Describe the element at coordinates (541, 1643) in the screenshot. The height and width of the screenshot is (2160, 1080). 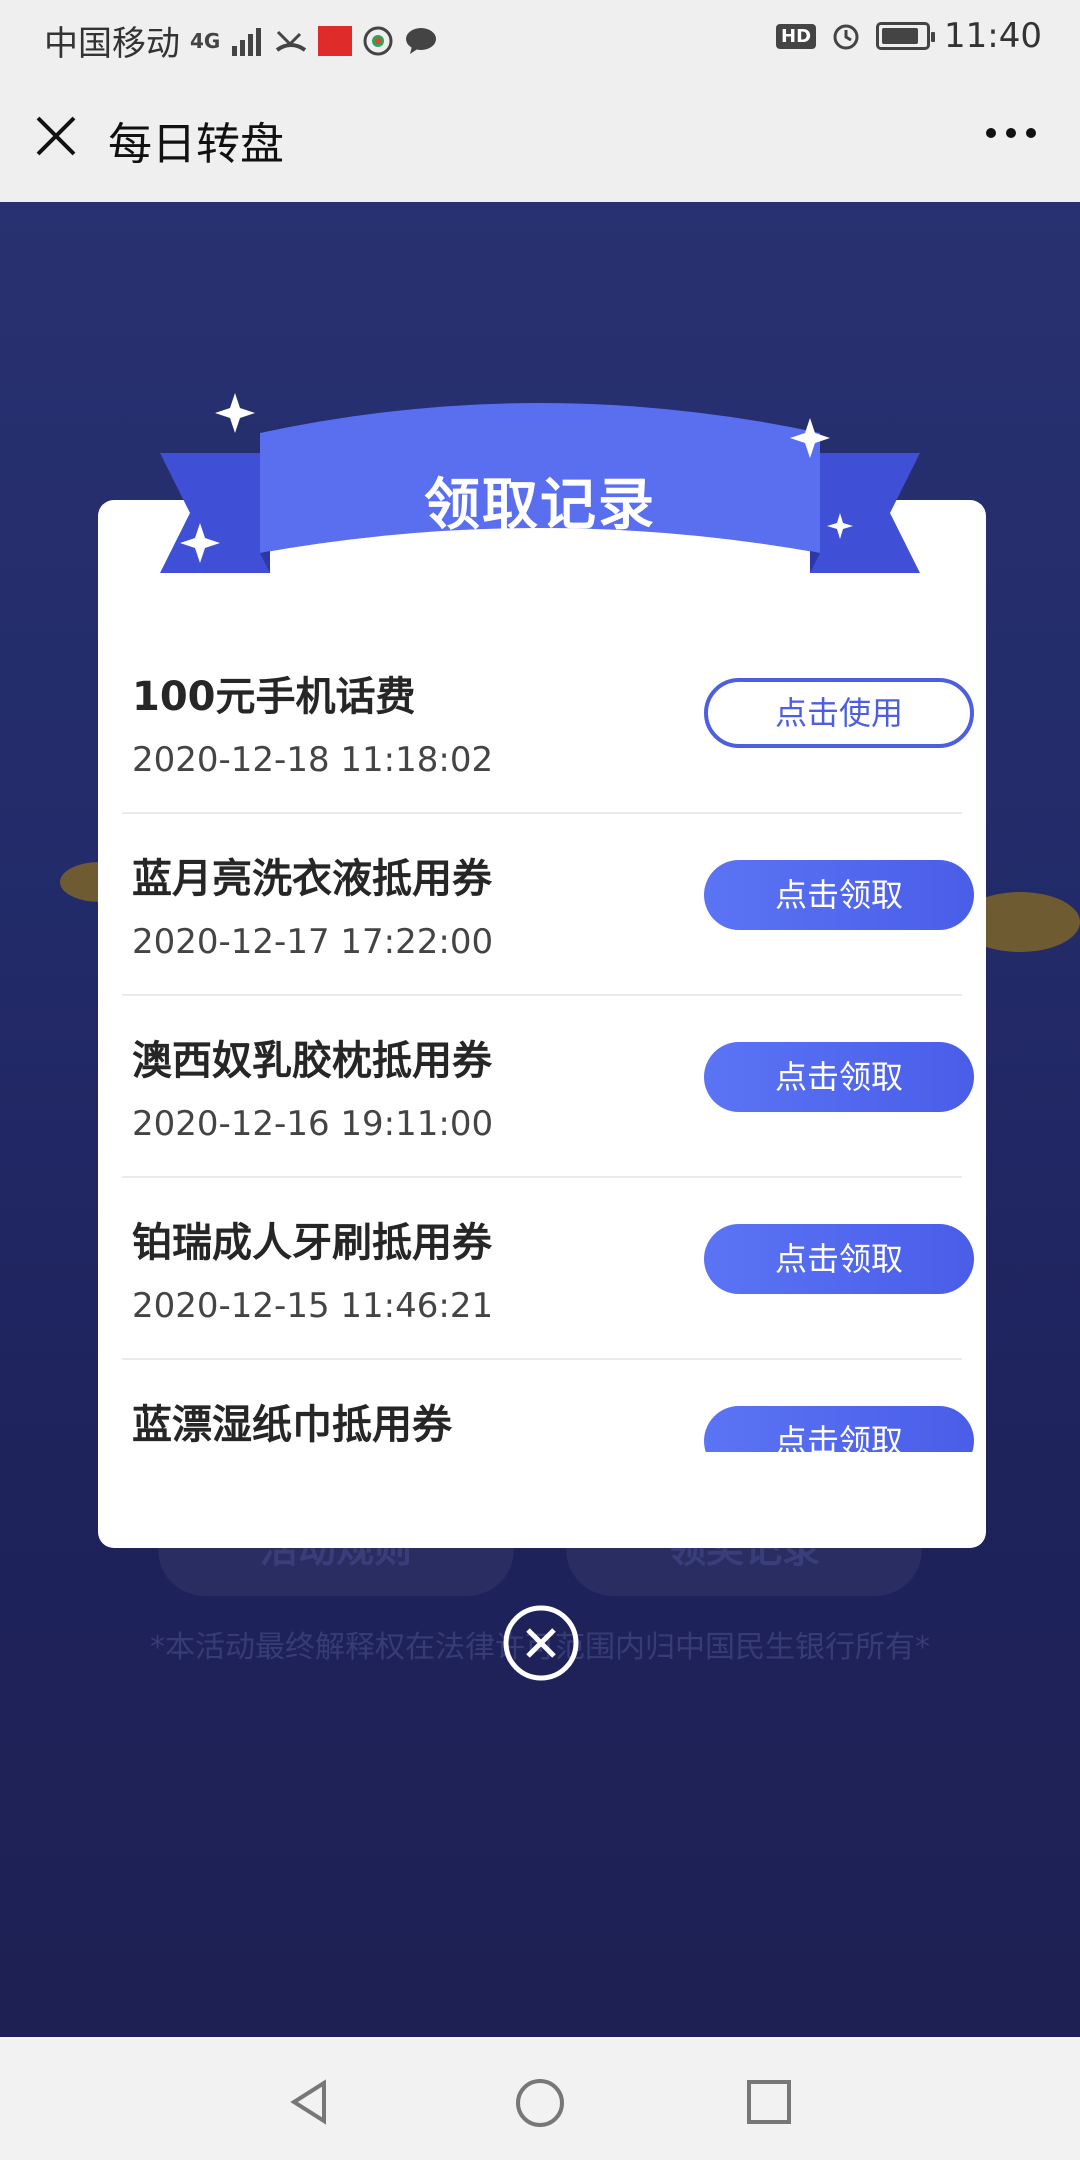
I see `close-circle-icon` at that location.